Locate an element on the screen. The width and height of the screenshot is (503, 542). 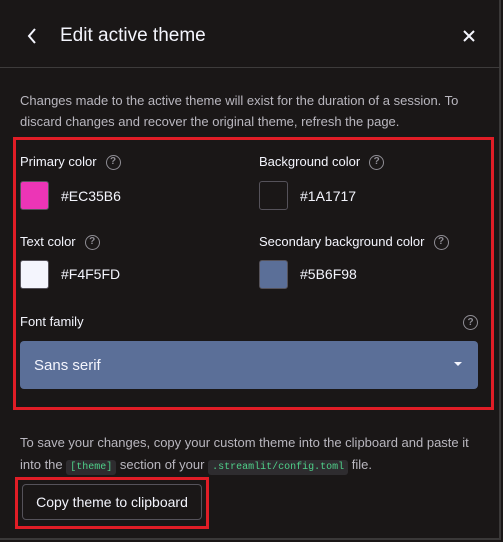
primary-color-label: Primary color ? is located at coordinates (70, 162).